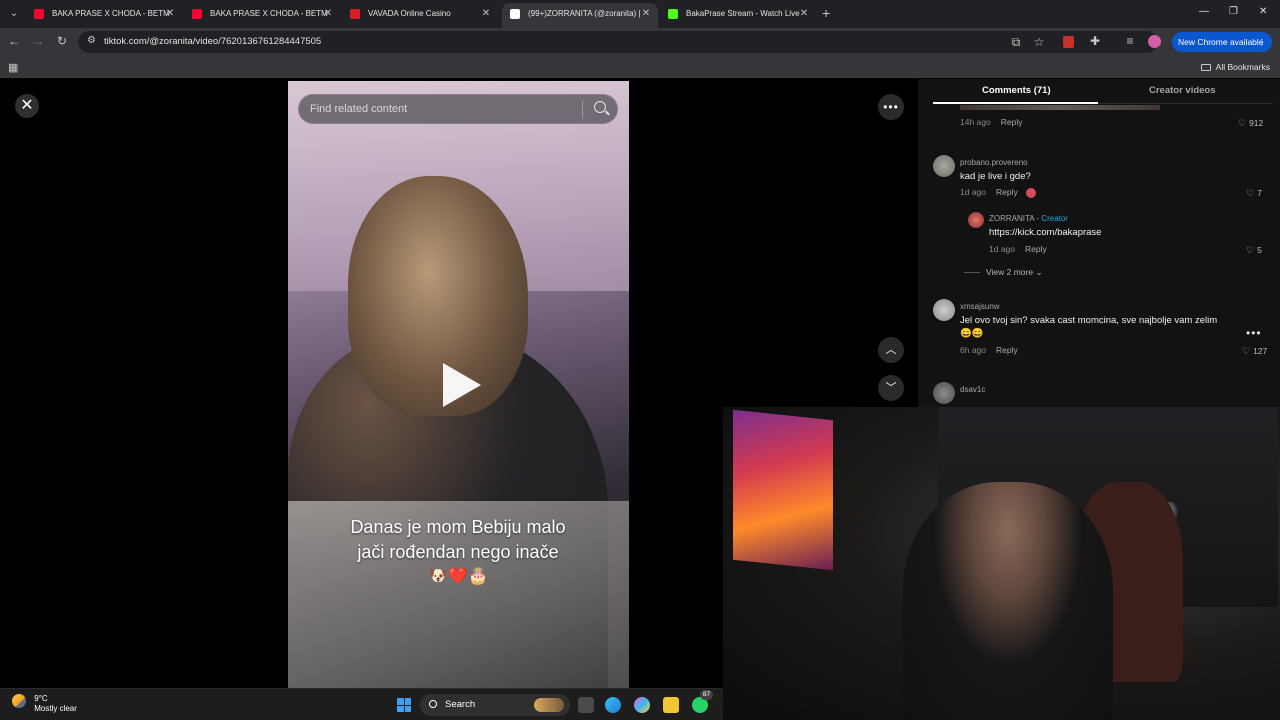 The height and width of the screenshot is (720, 1280). Describe the element at coordinates (671, 705) in the screenshot. I see `file-explorer-icon` at that location.